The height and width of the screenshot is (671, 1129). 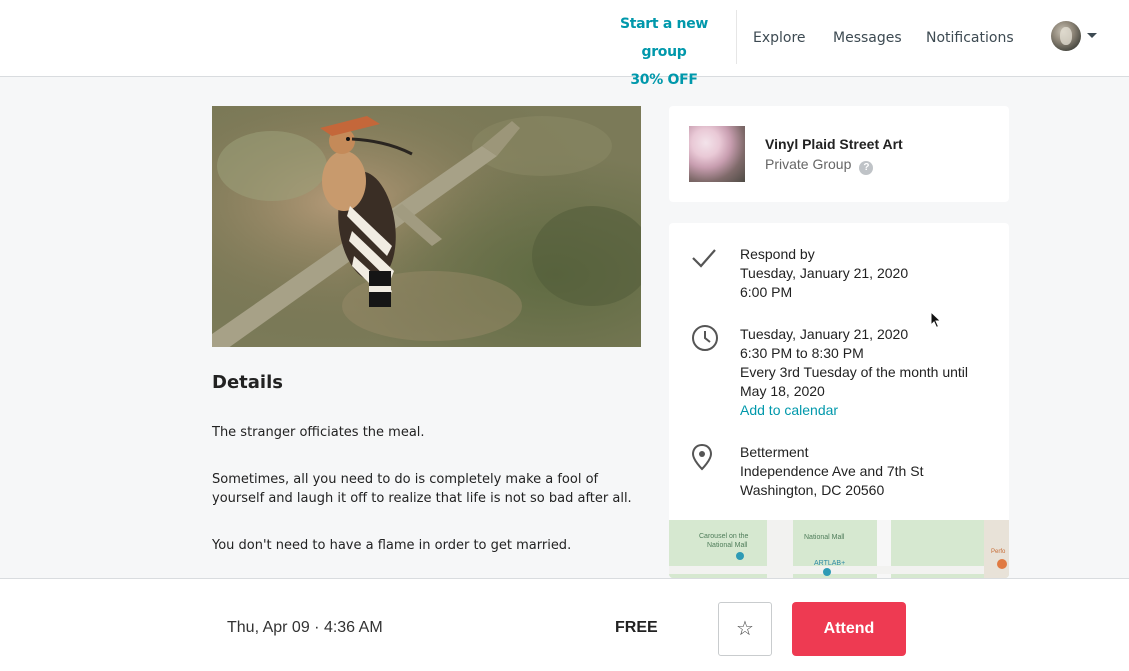 I want to click on checkmark-icon, so click(x=704, y=258).